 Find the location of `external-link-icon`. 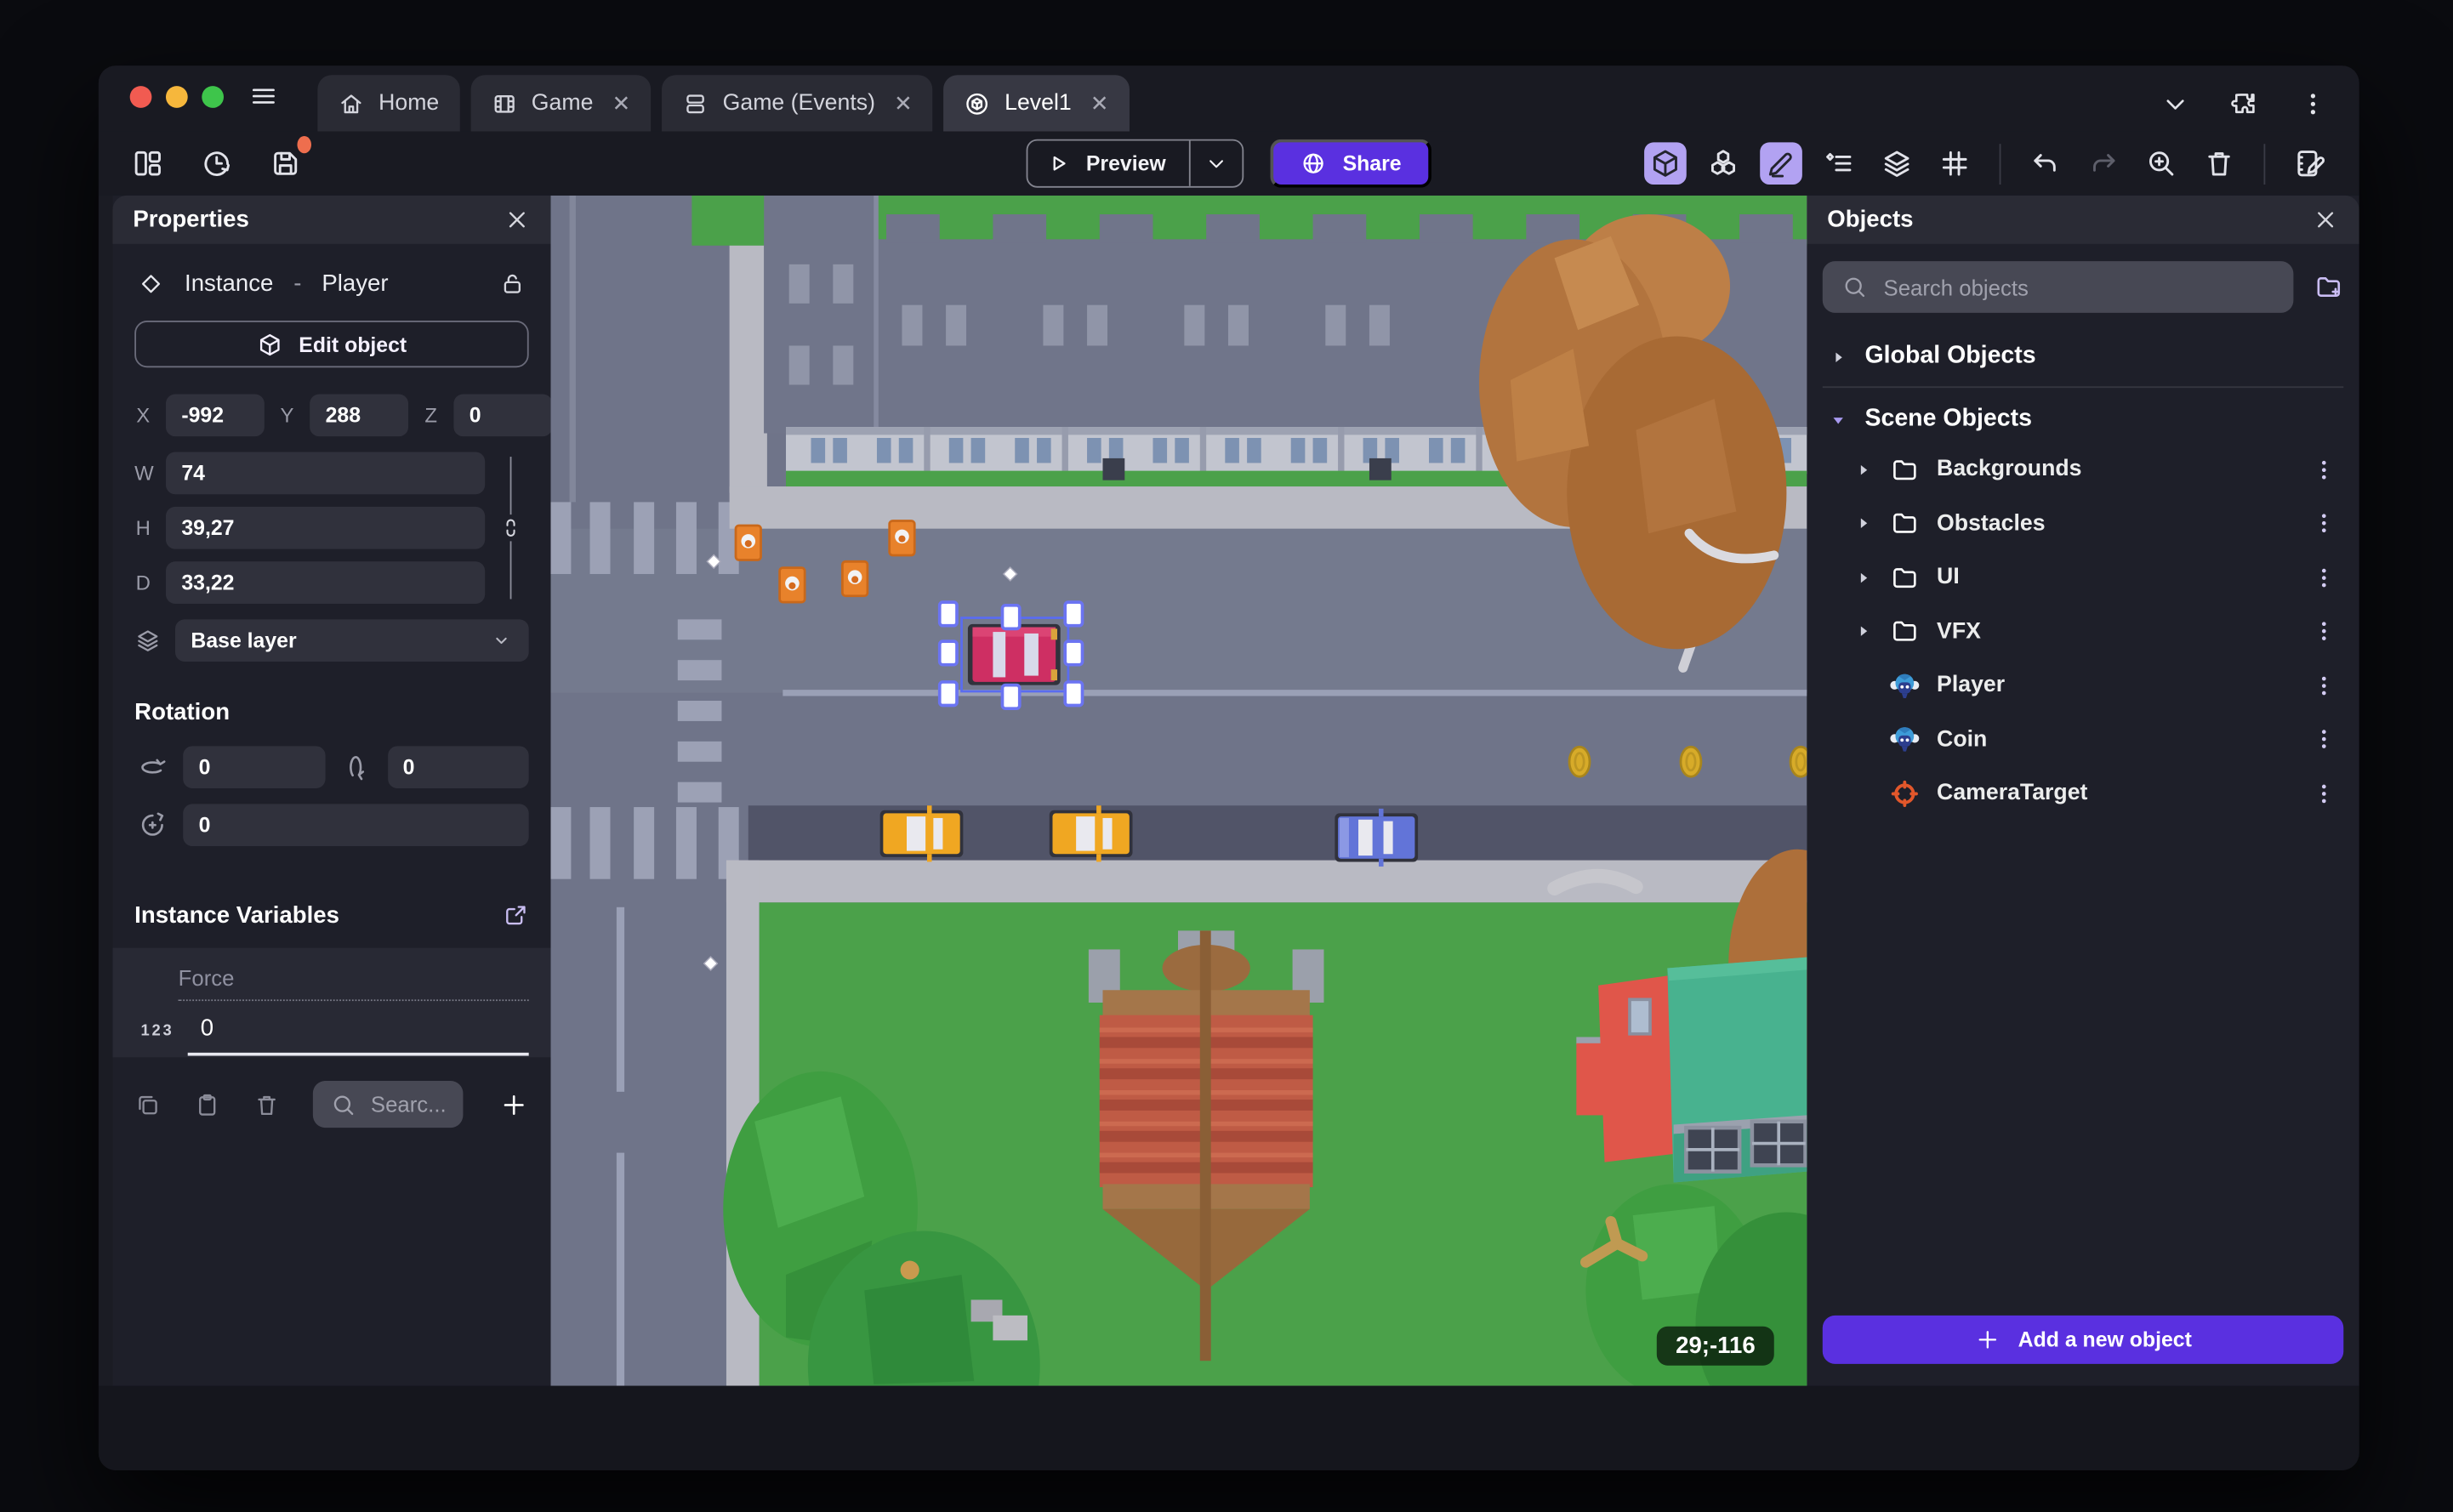

external-link-icon is located at coordinates (515, 915).